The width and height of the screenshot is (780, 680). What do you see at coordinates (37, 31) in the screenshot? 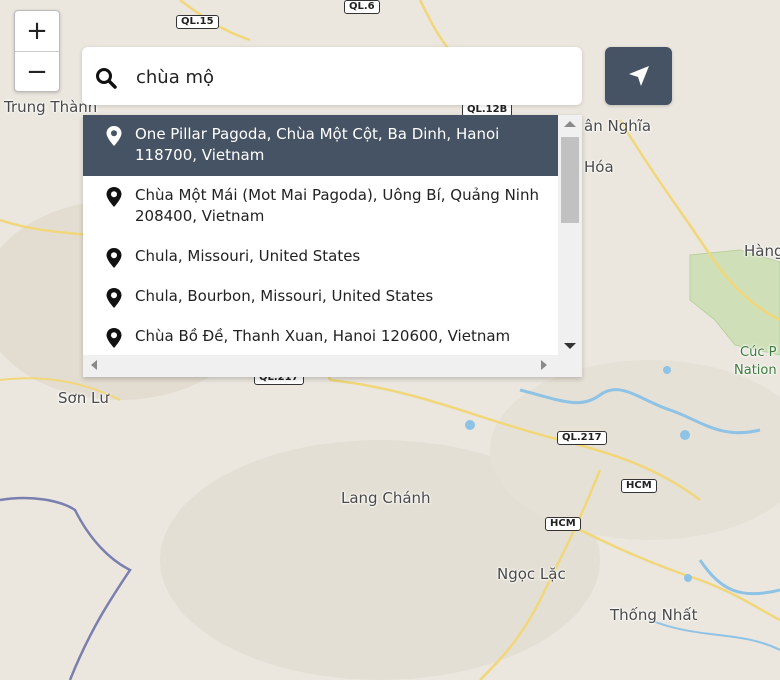
I see `zoom-in-button: +` at bounding box center [37, 31].